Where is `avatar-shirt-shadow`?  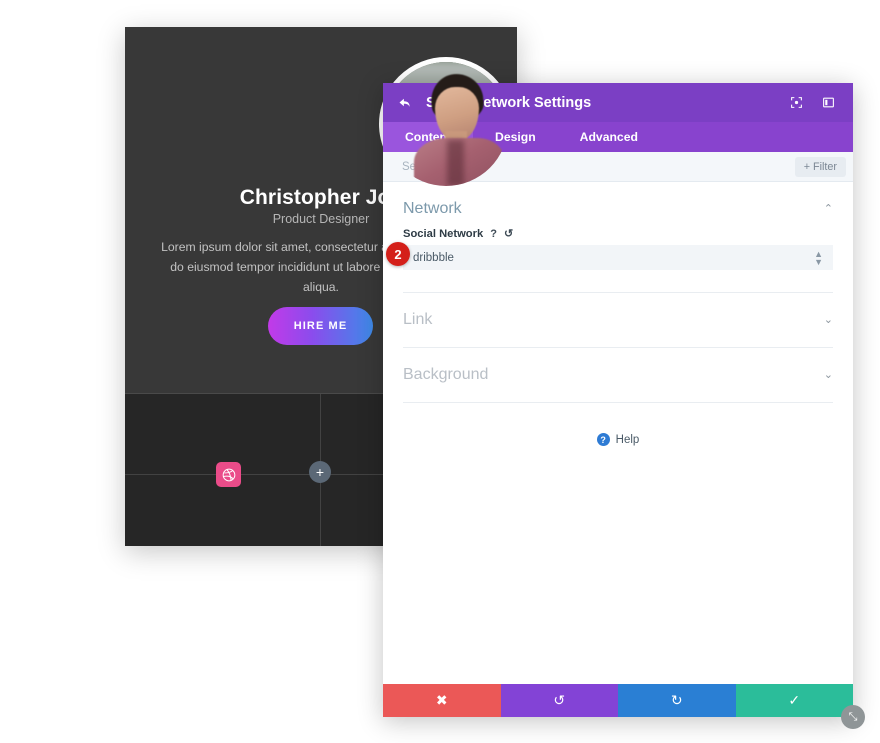
avatar-shirt-shadow is located at coordinates (456, 163).